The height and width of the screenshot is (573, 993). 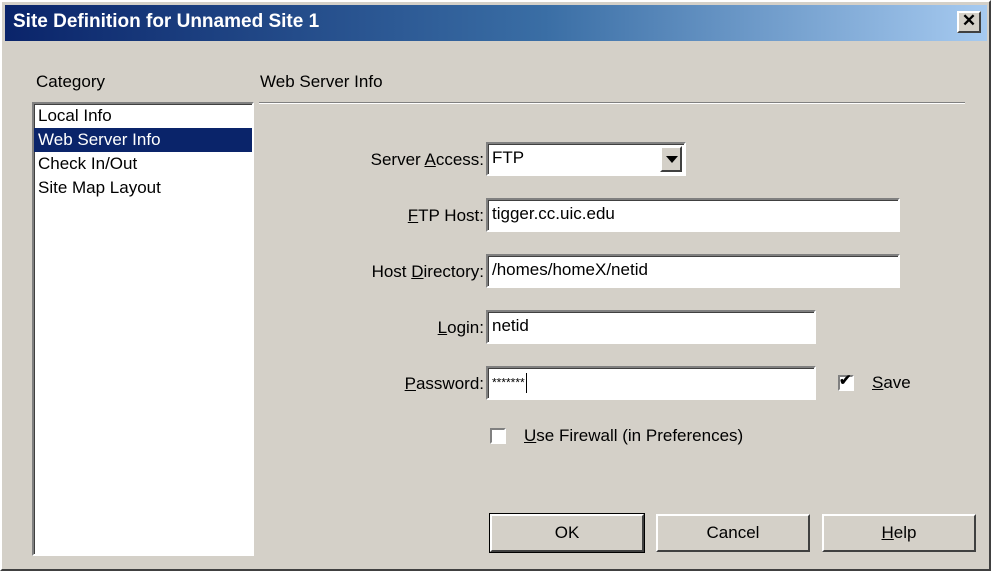 I want to click on use-firewall-checkbox, so click(x=498, y=436).